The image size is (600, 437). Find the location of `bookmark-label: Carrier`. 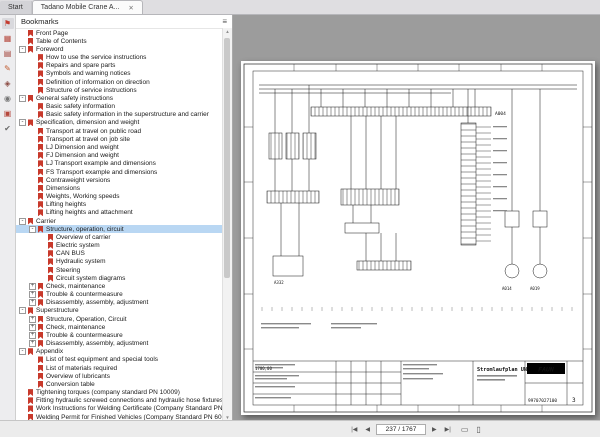

bookmark-label: Carrier is located at coordinates (46, 221).